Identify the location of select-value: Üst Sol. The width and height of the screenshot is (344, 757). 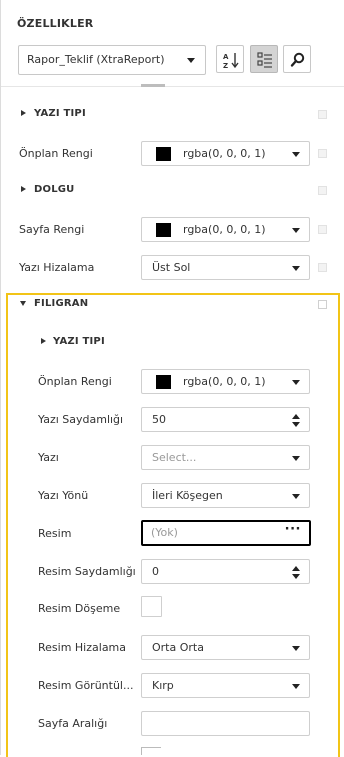
(171, 267).